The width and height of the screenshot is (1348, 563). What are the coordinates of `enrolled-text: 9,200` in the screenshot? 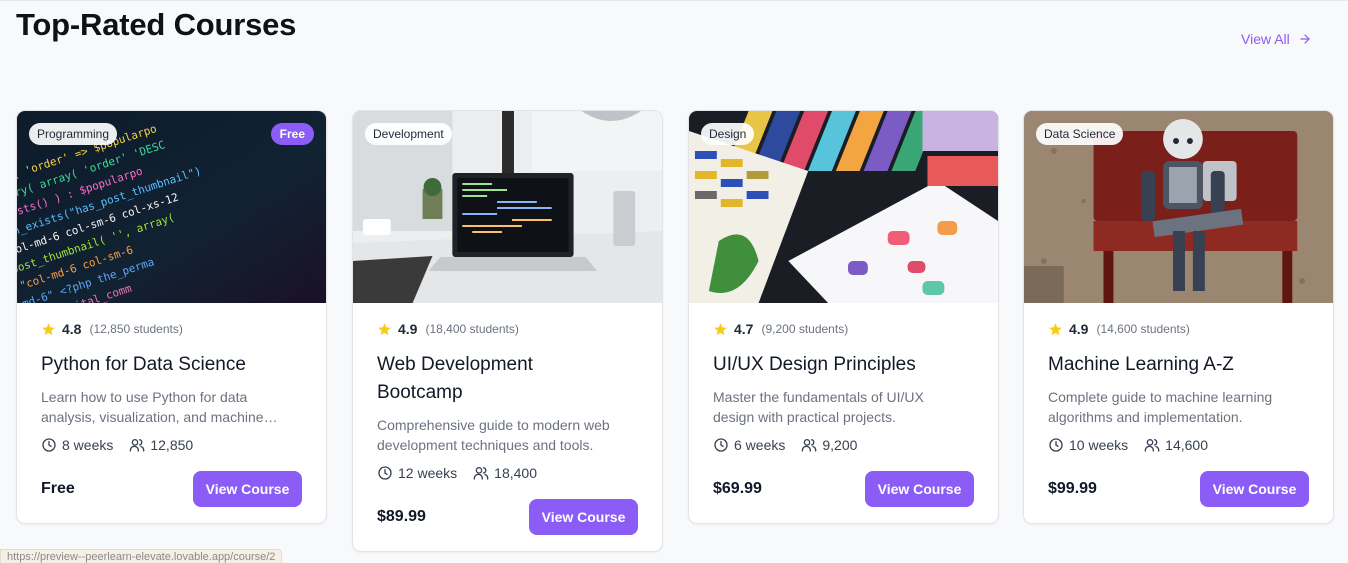 It's located at (840, 445).